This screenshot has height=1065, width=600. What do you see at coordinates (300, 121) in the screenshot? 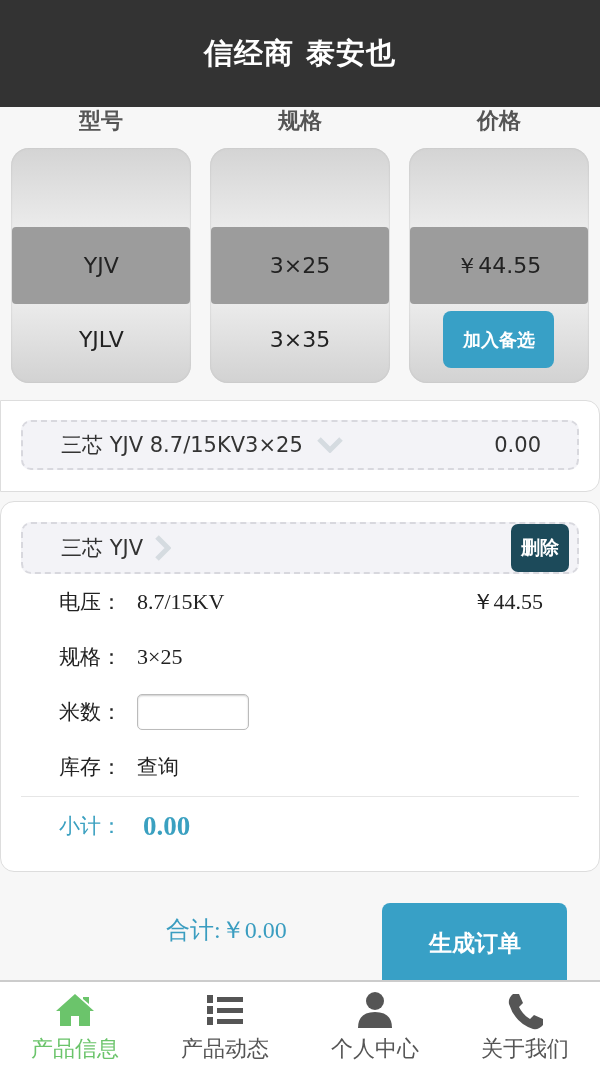
I see `column-heading: 规格` at bounding box center [300, 121].